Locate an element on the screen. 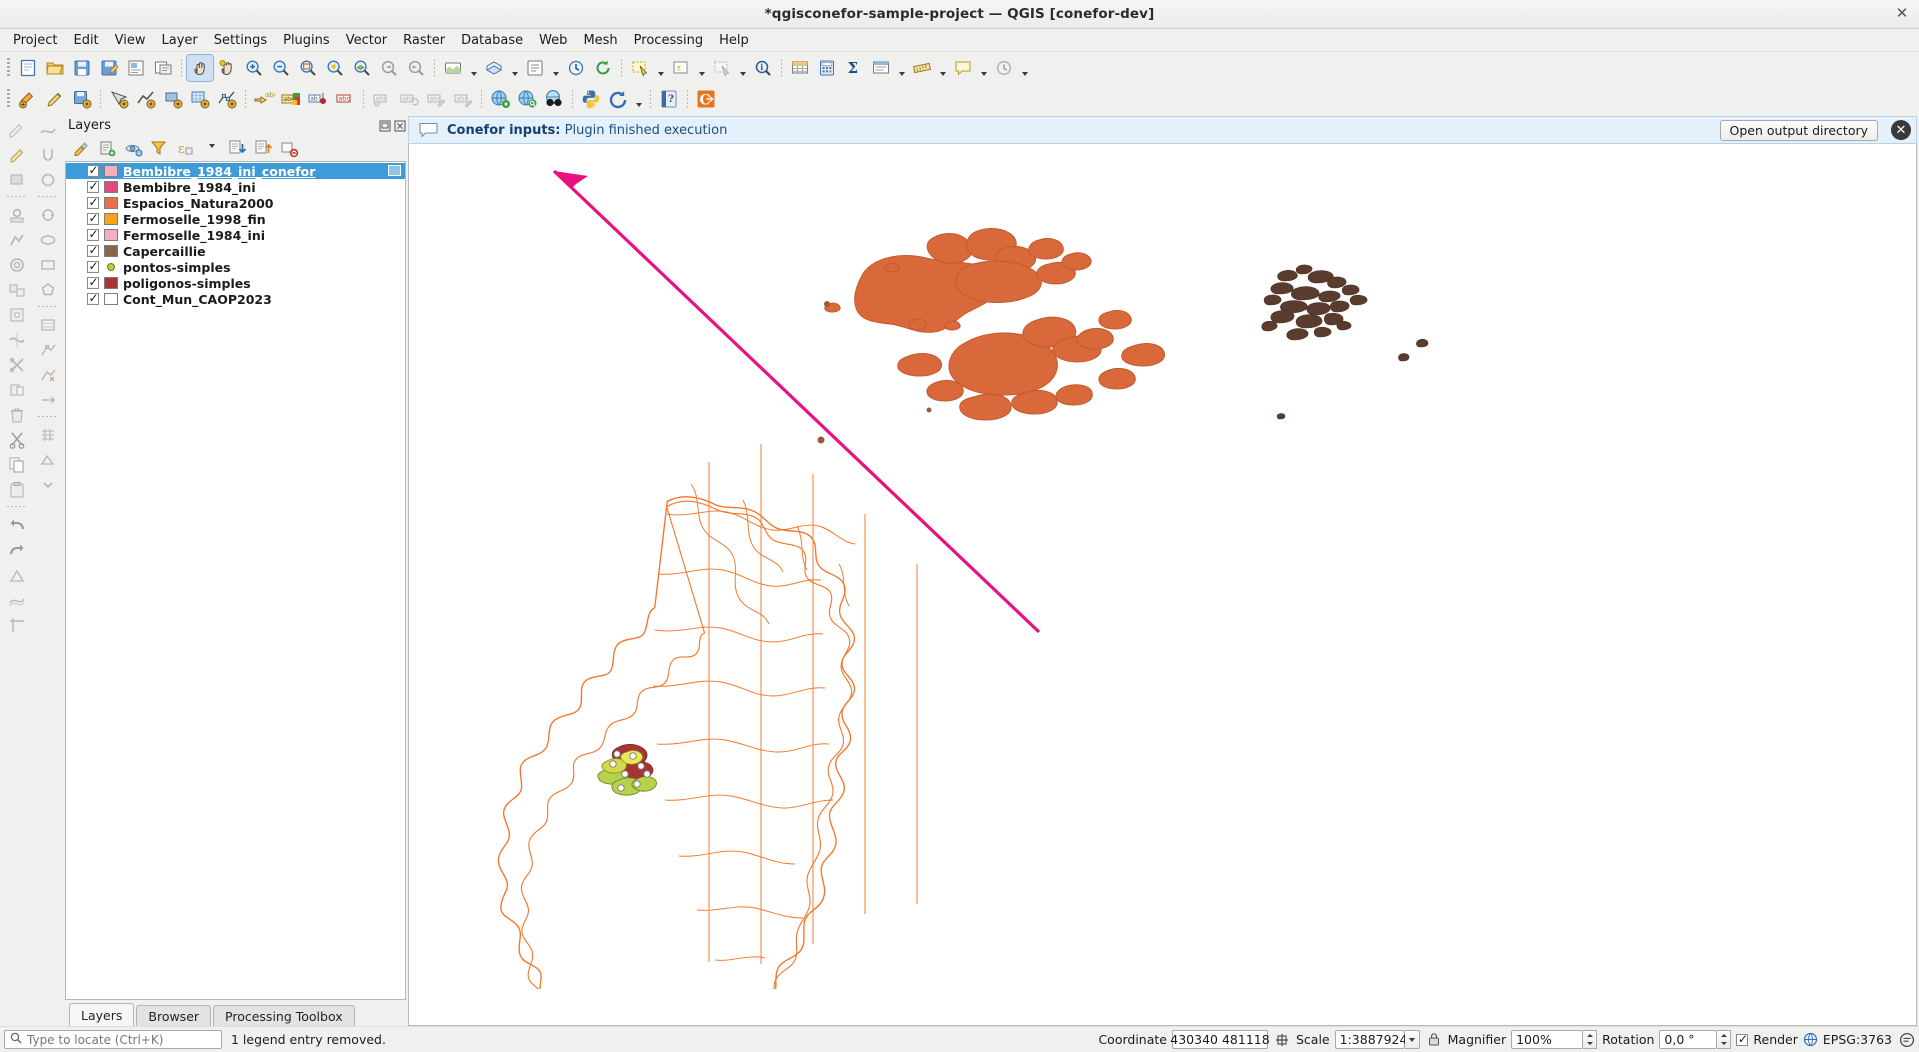 The image size is (1919, 1052). select-features-button is located at coordinates (640, 68).